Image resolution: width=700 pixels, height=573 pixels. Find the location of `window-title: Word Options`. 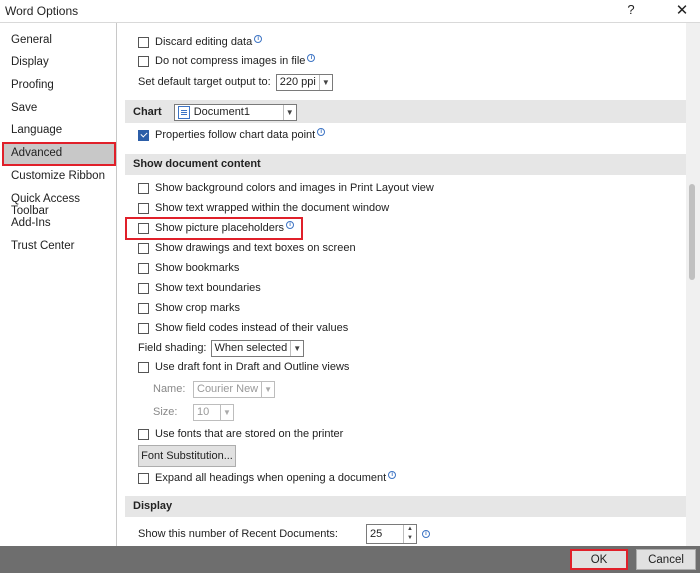

window-title: Word Options is located at coordinates (42, 11).